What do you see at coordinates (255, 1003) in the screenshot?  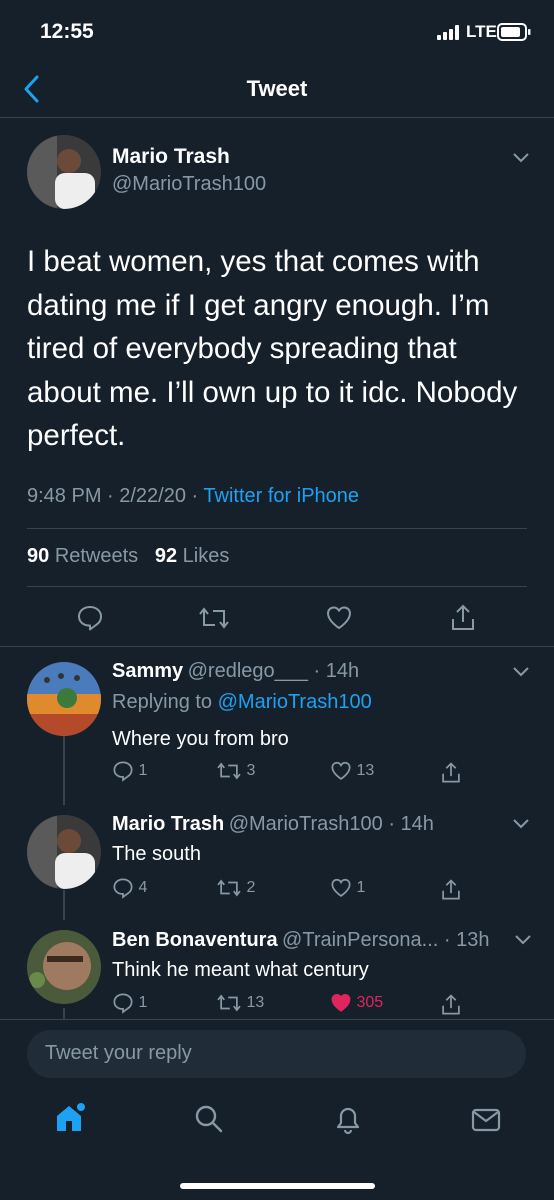 I see `retweet-count: 13` at bounding box center [255, 1003].